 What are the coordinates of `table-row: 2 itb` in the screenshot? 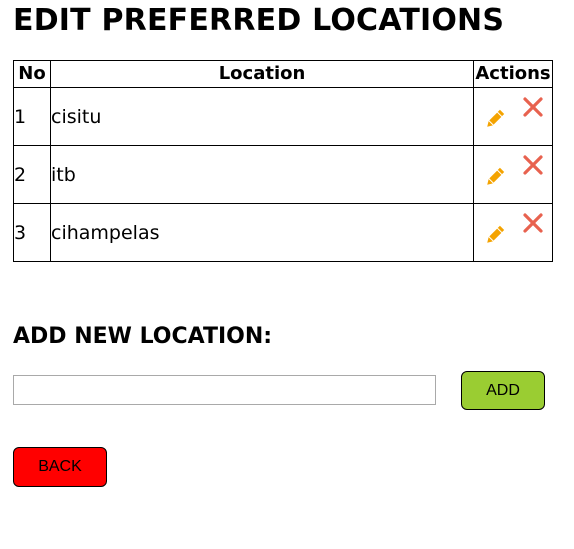 It's located at (283, 174).